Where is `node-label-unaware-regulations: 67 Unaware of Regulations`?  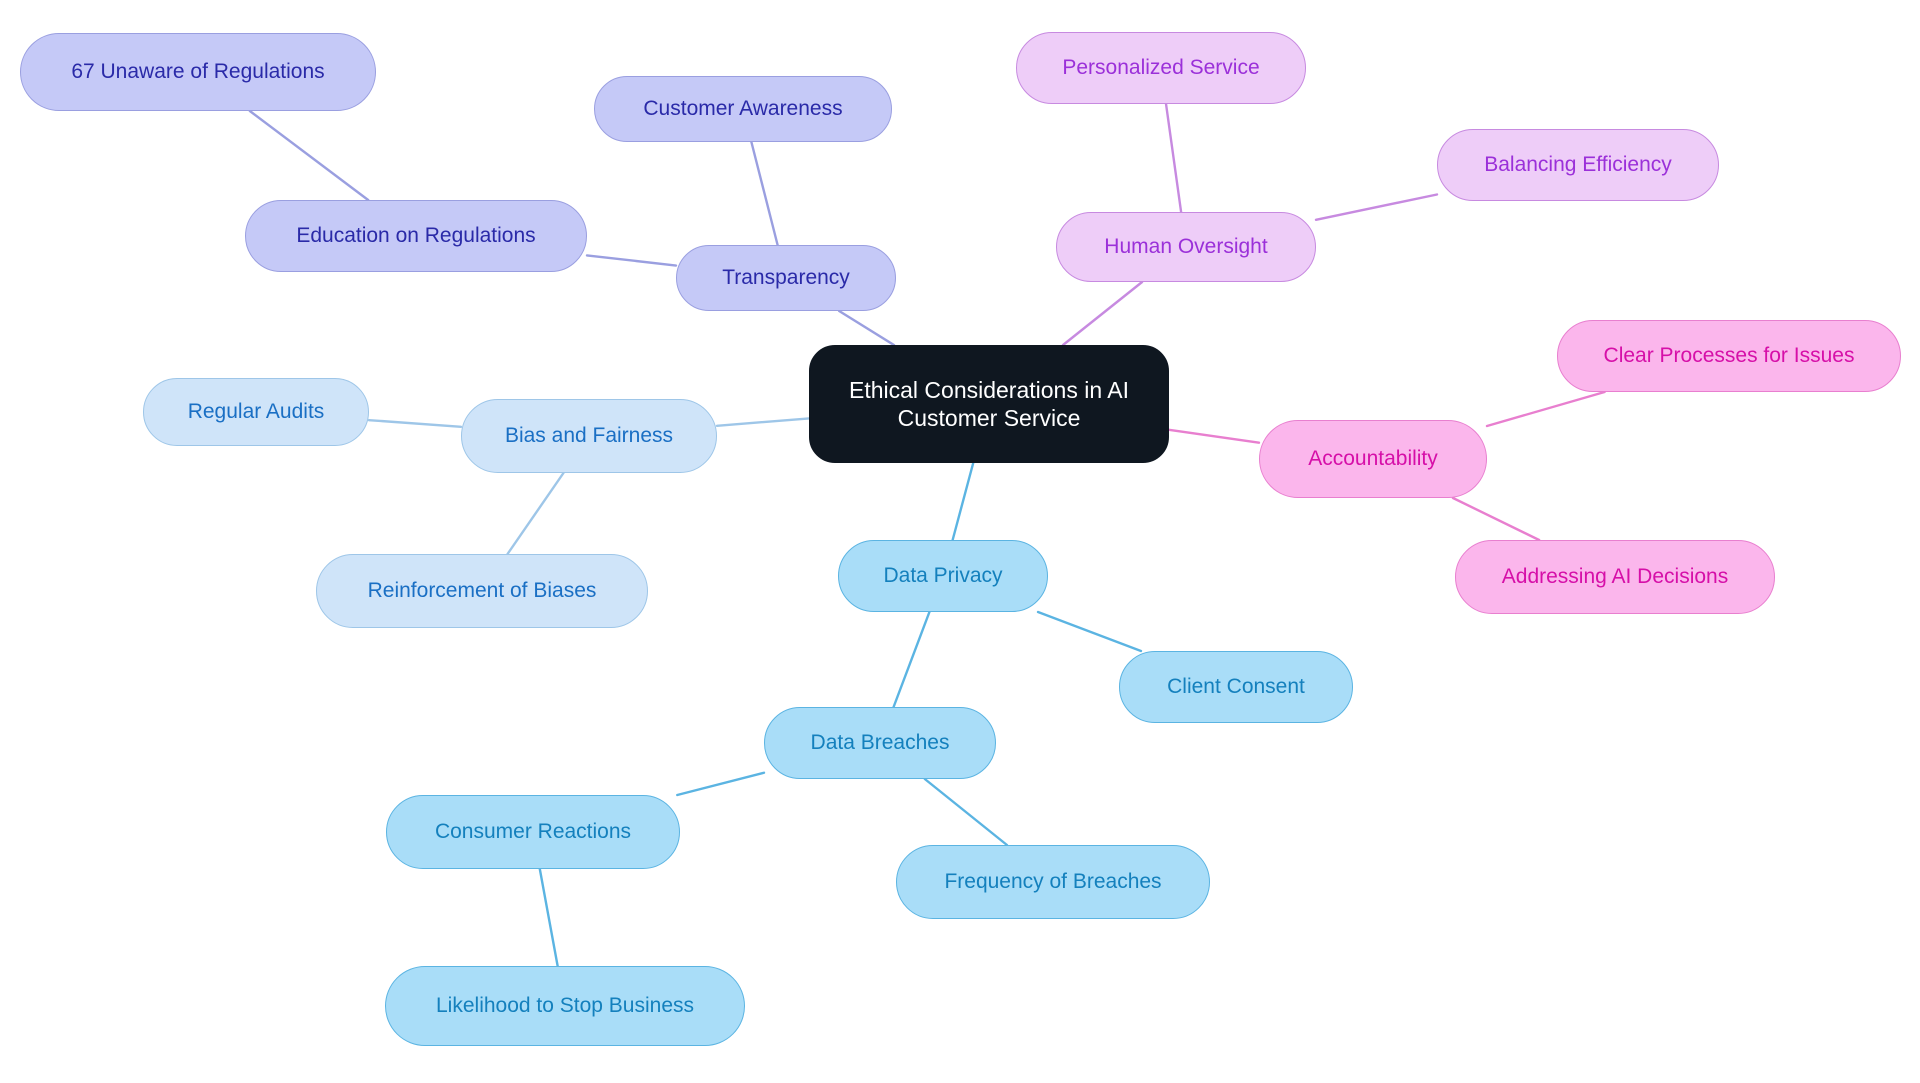
node-label-unaware-regulations: 67 Unaware of Regulations is located at coordinates (198, 72).